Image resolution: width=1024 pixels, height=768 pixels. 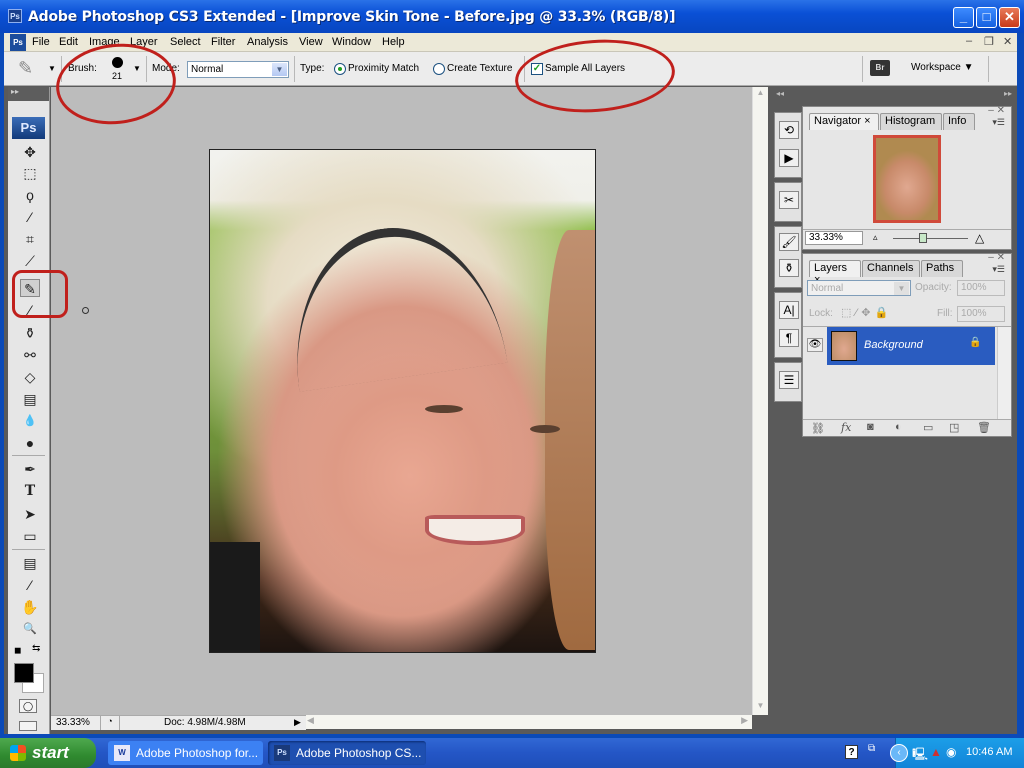 What do you see at coordinates (981, 314) in the screenshot?
I see `fill-field: 100%` at bounding box center [981, 314].